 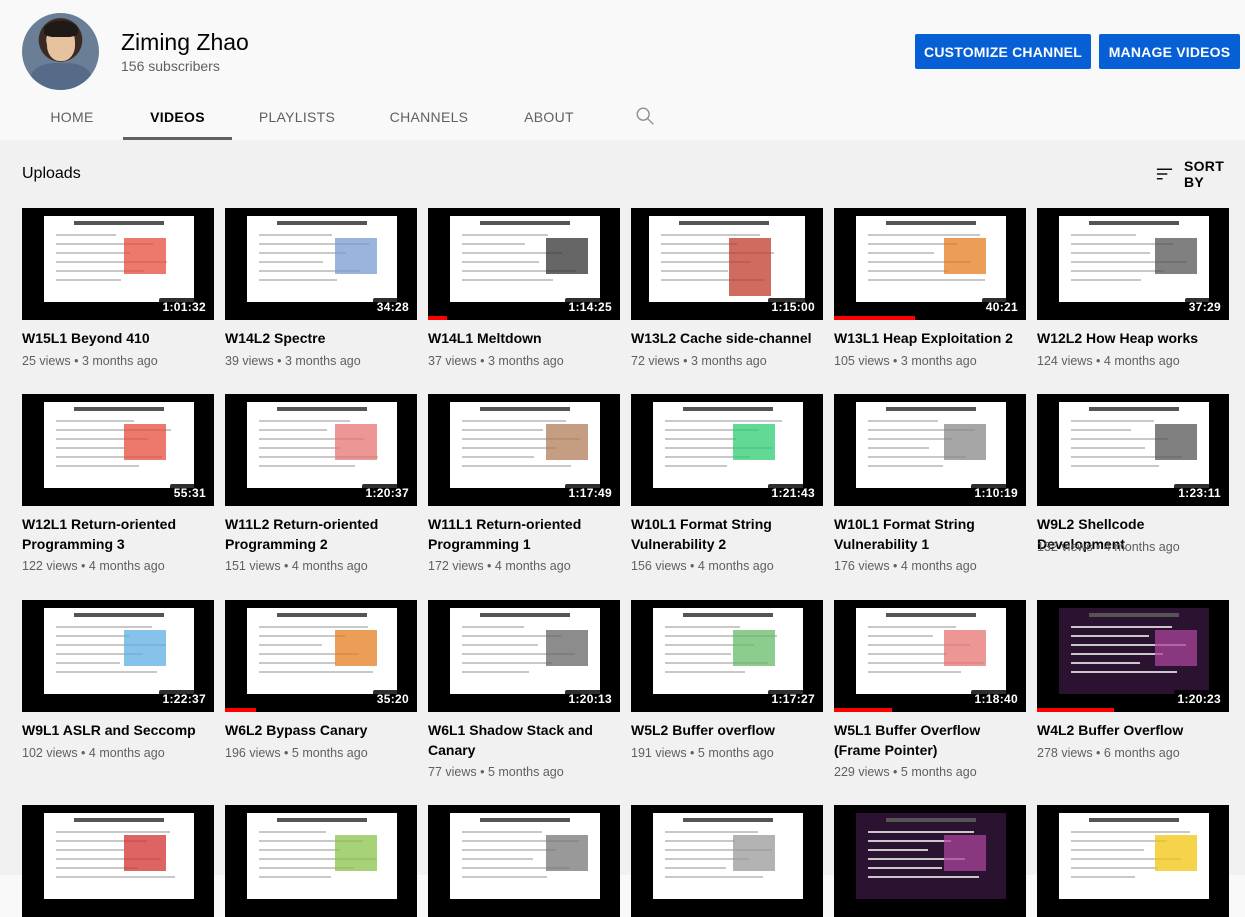 I want to click on video-duration: 34:28, so click(x=392, y=307).